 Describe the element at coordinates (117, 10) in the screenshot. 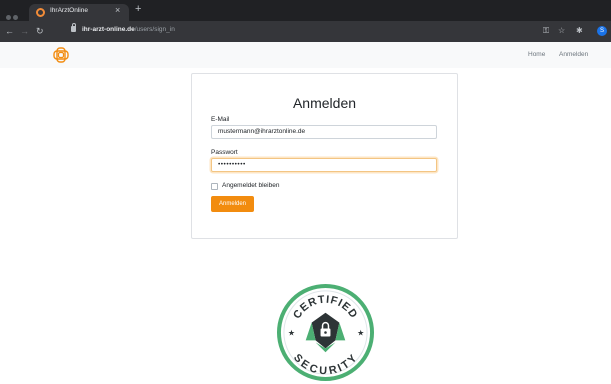

I see `tab-close-icon: ×` at that location.